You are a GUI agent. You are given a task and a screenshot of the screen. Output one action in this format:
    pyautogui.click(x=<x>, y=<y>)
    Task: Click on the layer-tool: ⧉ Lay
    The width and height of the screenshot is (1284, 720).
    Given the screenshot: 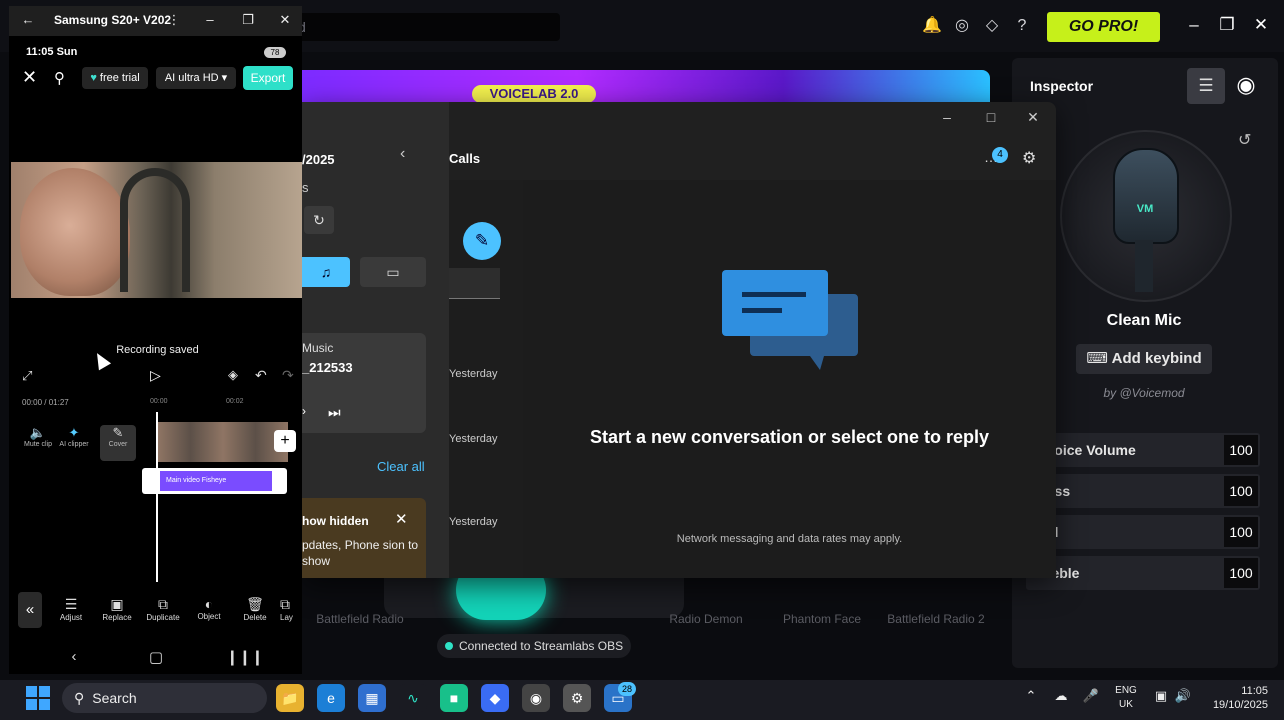 What is the action you would take?
    pyautogui.click(x=291, y=609)
    